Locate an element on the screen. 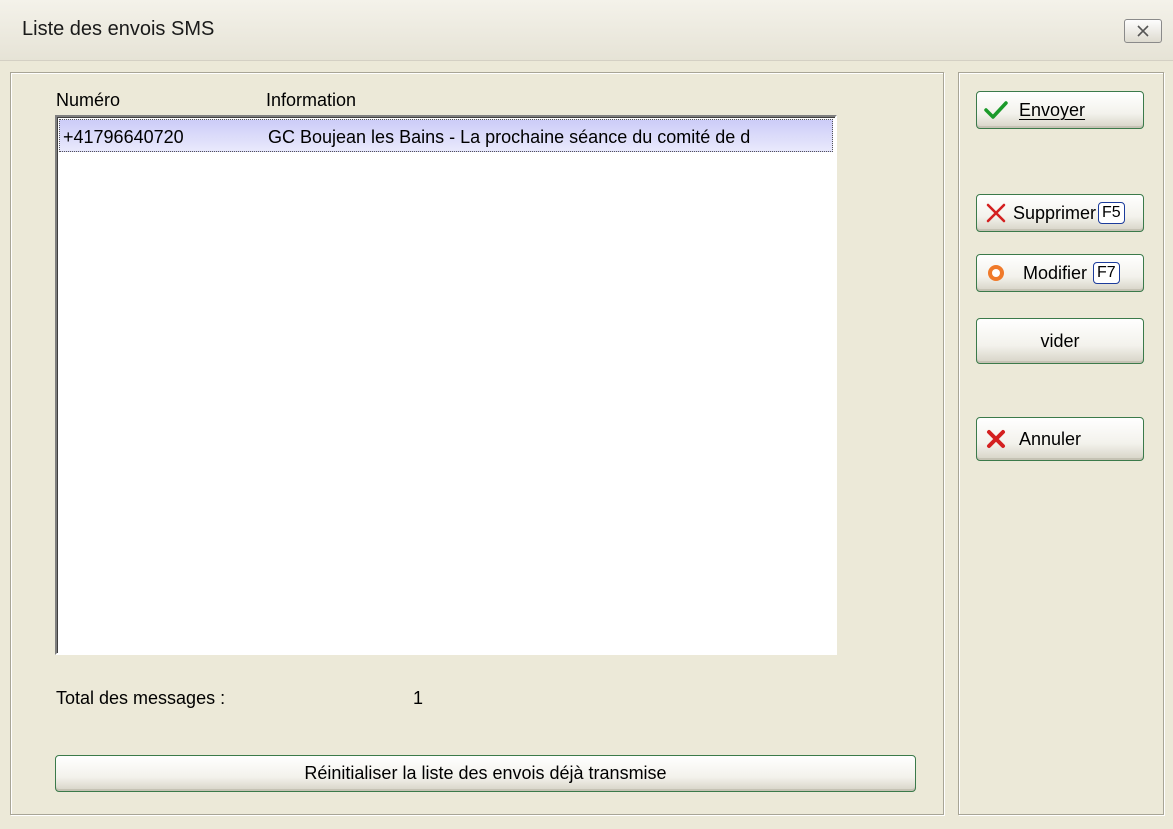 The height and width of the screenshot is (829, 1173). window-title: Liste des envois SMS is located at coordinates (118, 29).